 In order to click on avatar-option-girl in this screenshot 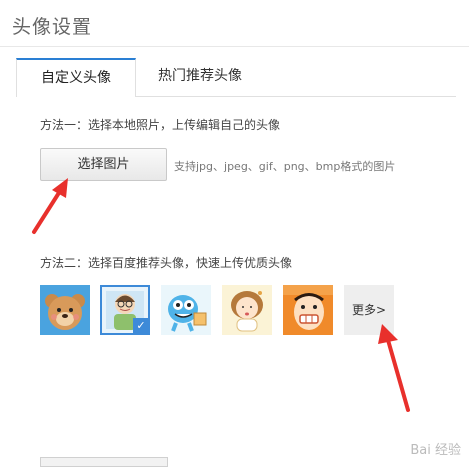, I will do `click(247, 310)`.